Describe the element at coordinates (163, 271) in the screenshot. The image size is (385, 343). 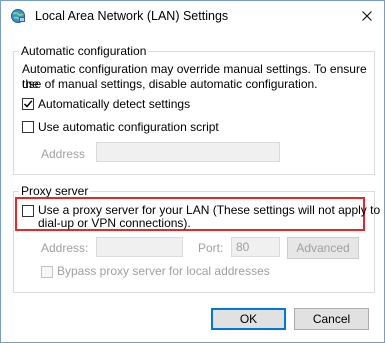
I see `bypass-local-label: Bypass proxy server for local addresses` at that location.